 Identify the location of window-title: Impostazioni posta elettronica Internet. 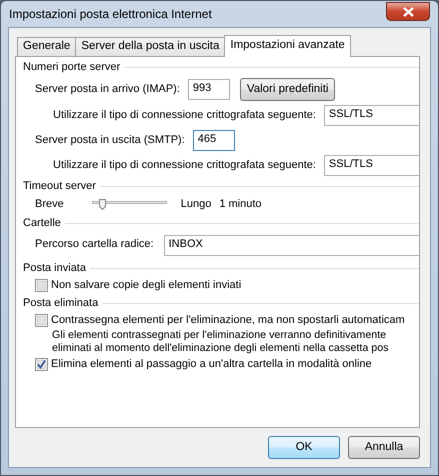
(110, 14).